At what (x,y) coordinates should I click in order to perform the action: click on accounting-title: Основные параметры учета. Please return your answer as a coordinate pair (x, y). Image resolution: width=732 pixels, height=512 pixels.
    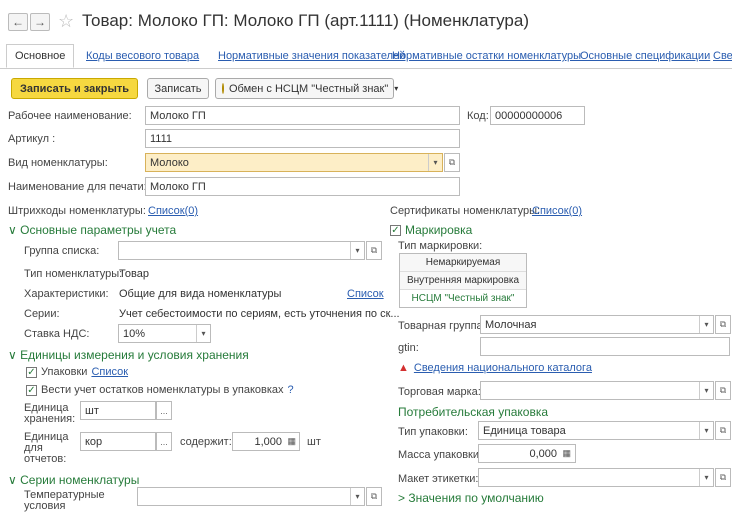
    Looking at the image, I should click on (98, 230).